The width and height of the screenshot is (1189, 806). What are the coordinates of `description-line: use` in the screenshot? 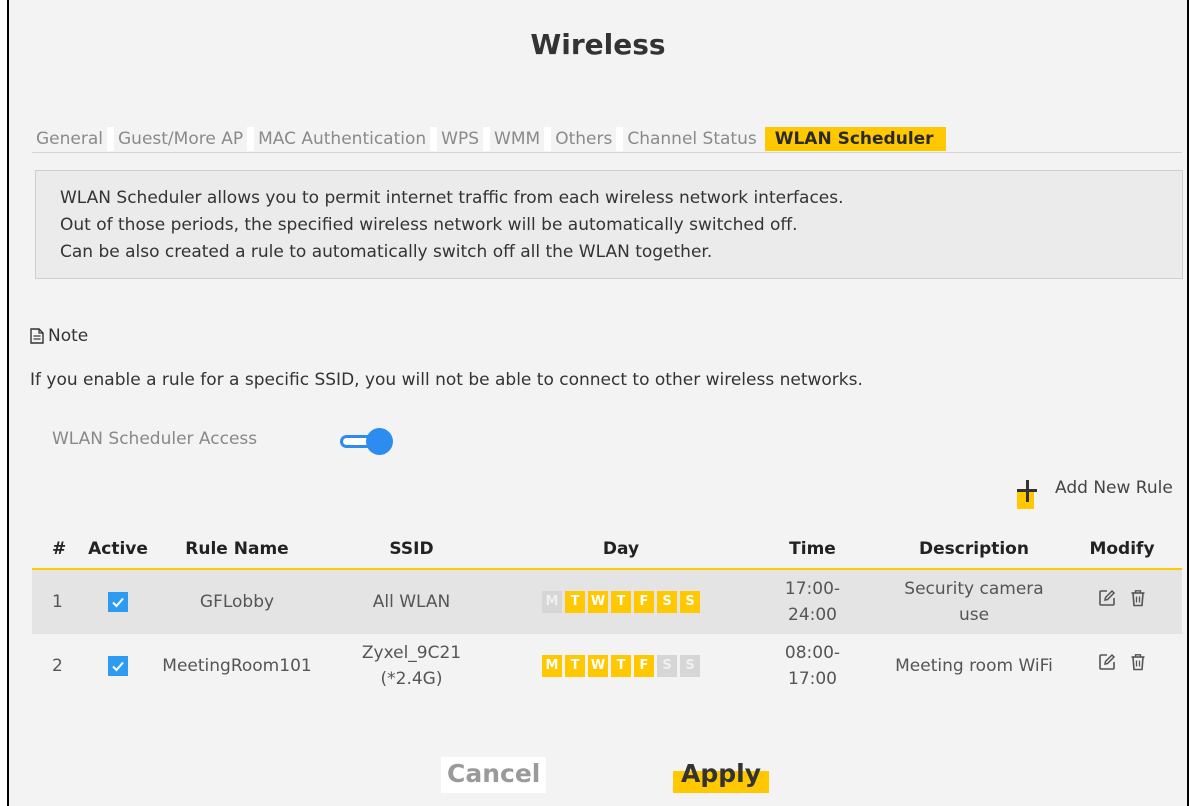 It's located at (974, 615).